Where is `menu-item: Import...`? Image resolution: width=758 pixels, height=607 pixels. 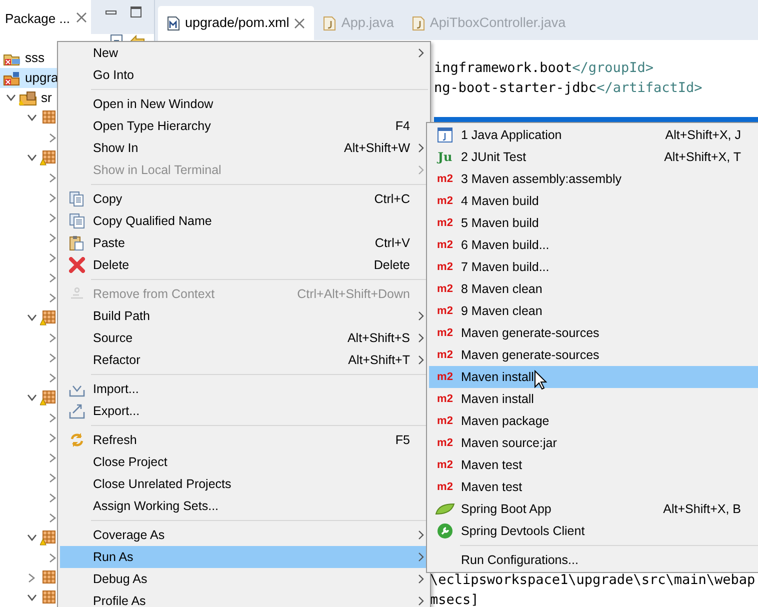
menu-item: Import... is located at coordinates (244, 389).